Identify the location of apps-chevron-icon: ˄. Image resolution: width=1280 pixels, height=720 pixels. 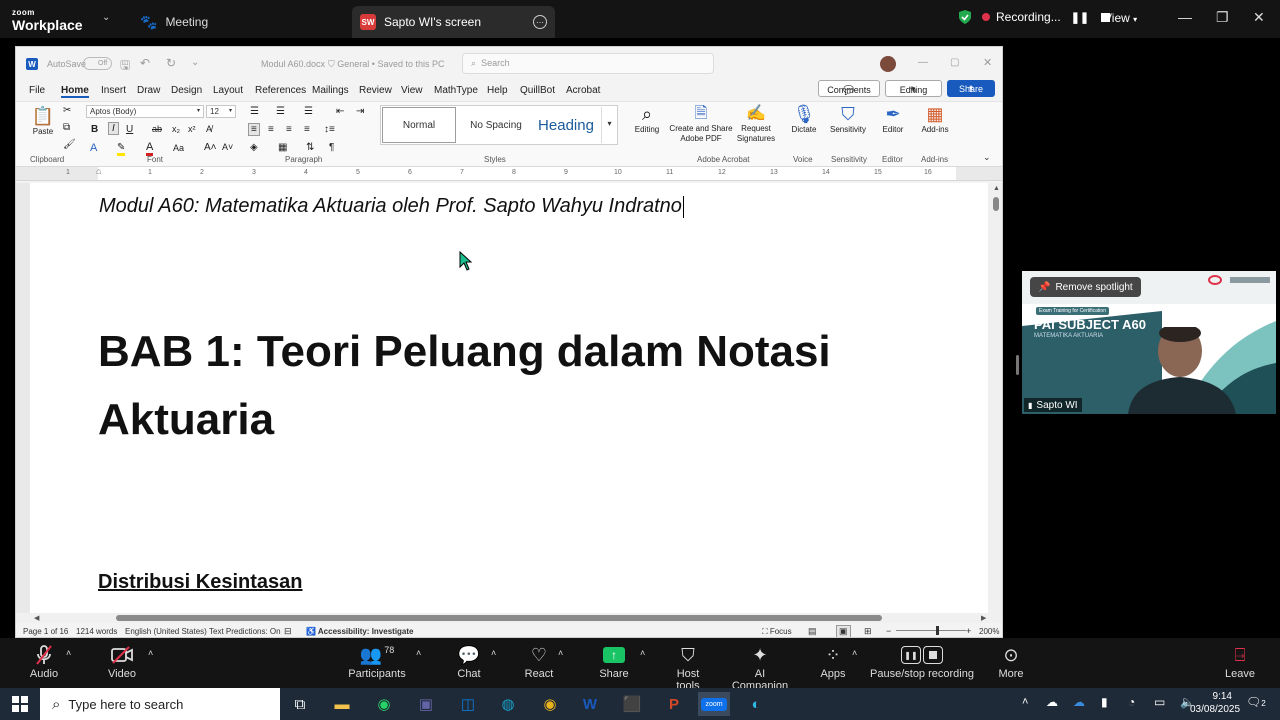
(854, 653).